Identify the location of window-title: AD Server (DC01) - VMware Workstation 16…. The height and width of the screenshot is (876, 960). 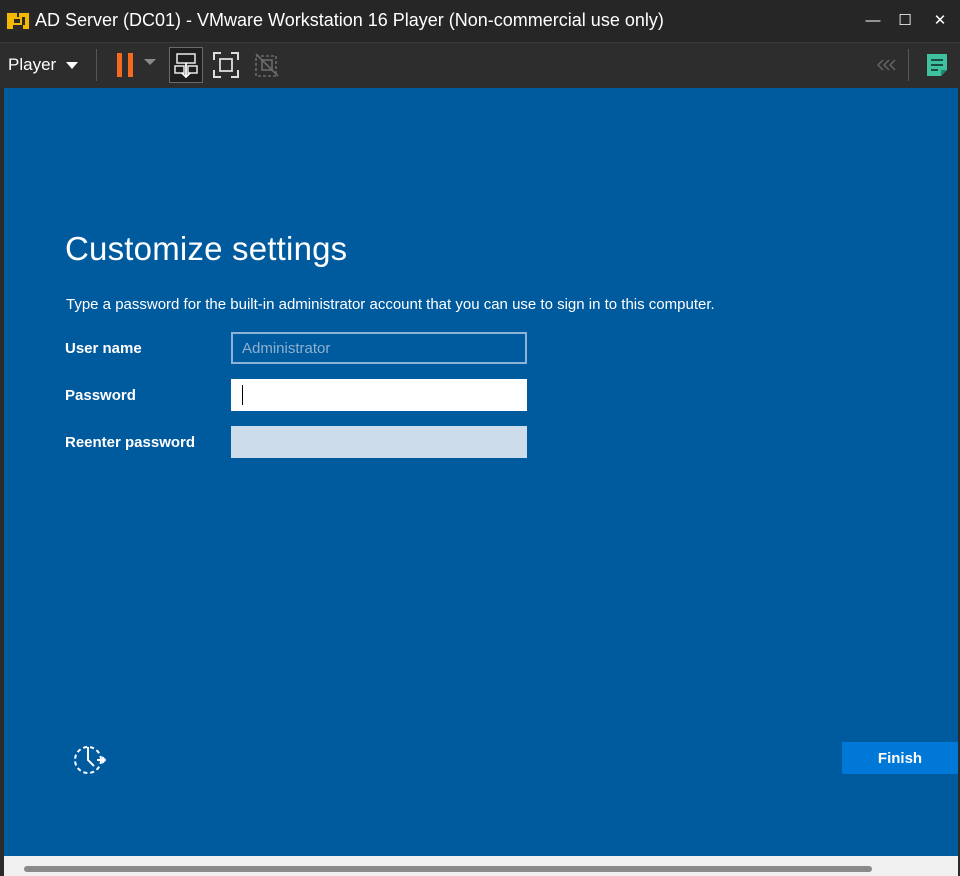
(349, 20).